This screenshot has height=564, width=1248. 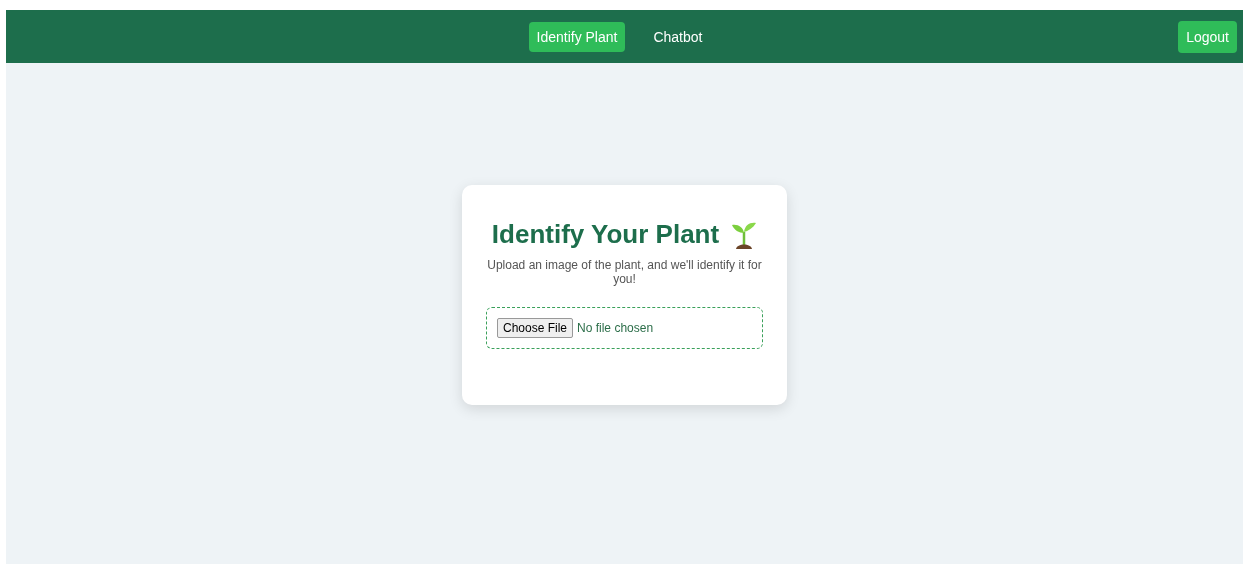 What do you see at coordinates (605, 234) in the screenshot?
I see `card-title: Identify Your Plant` at bounding box center [605, 234].